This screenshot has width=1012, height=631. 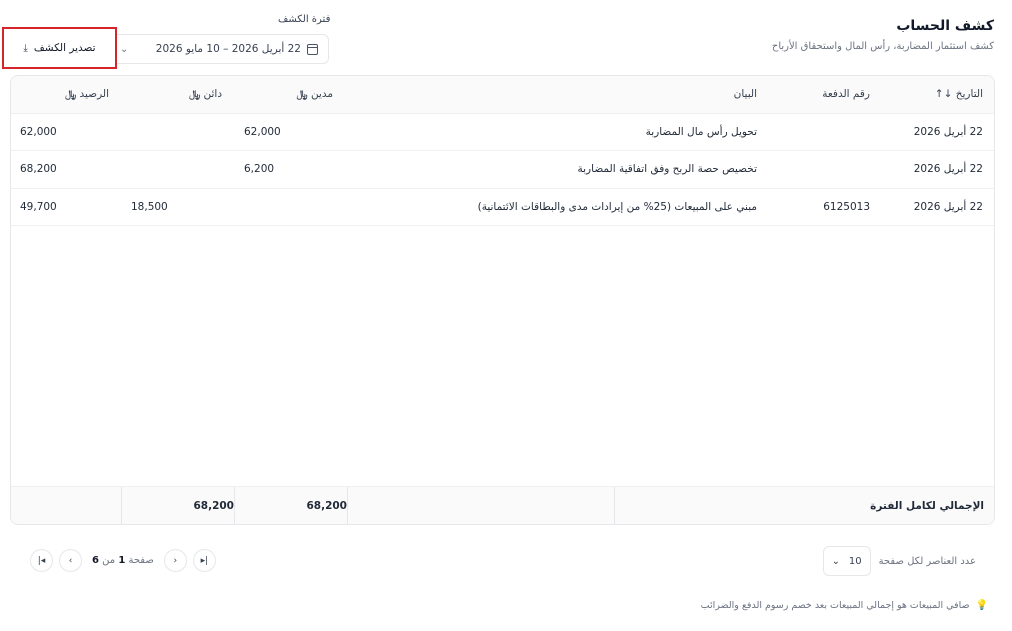 What do you see at coordinates (846, 206) in the screenshot?
I see `cell-payment-no: 6125013` at bounding box center [846, 206].